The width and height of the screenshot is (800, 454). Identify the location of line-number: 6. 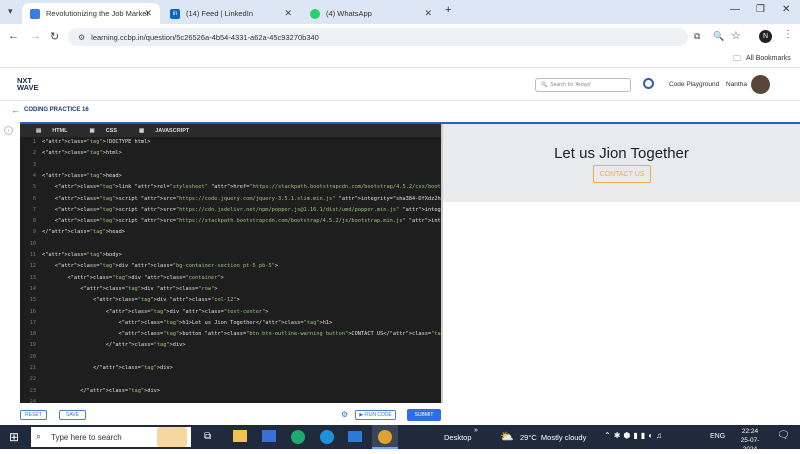
(34, 198).